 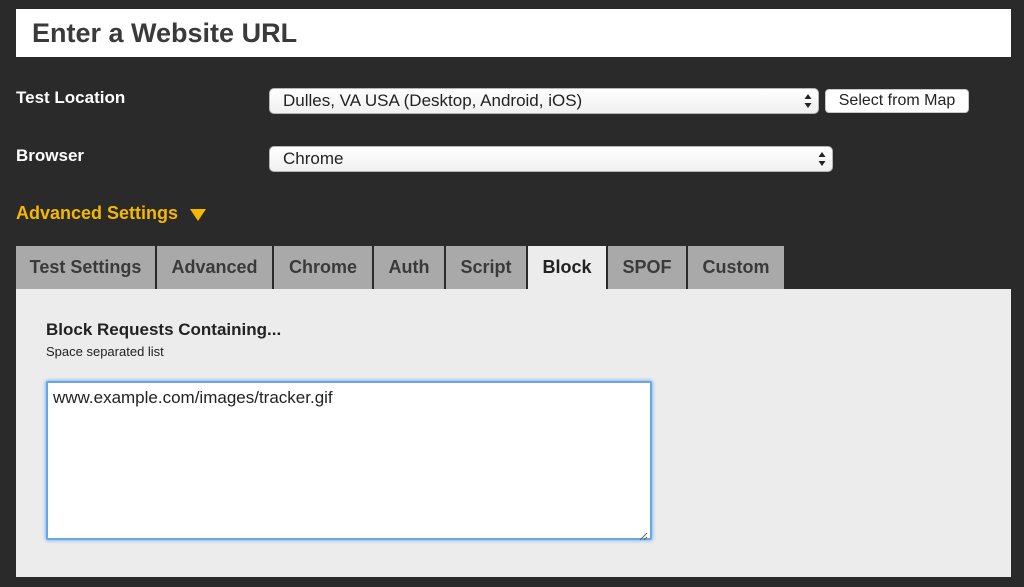 What do you see at coordinates (513, 33) in the screenshot?
I see `url-input: Enter a Website URL` at bounding box center [513, 33].